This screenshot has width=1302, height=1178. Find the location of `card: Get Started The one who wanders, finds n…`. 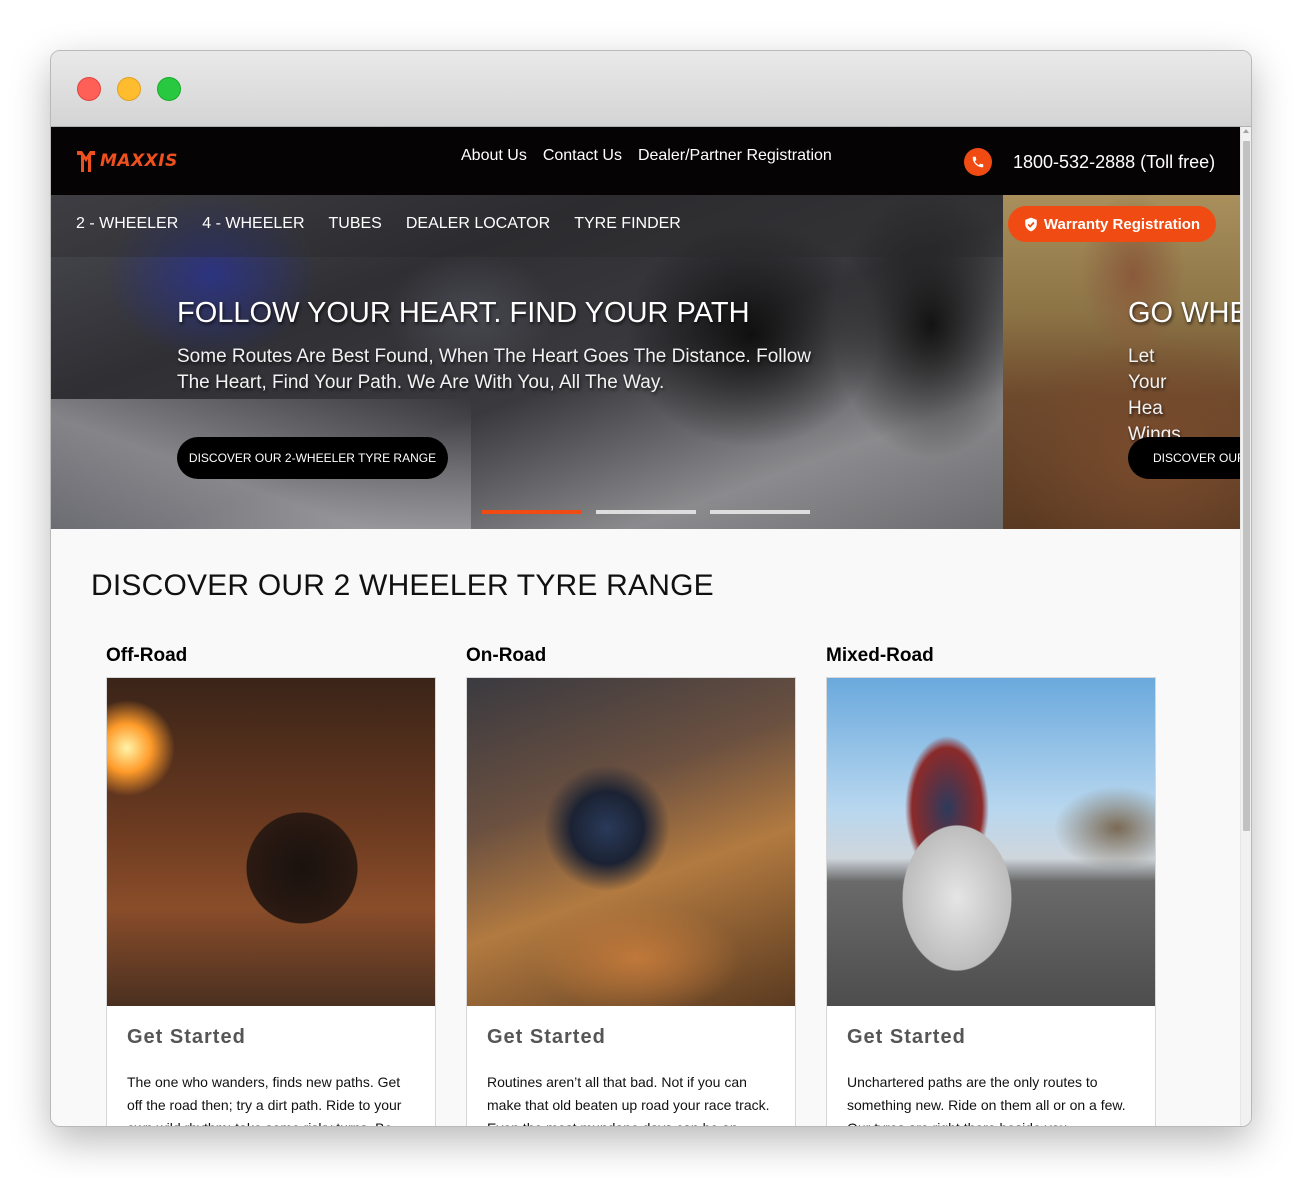

card: Get Started The one who wanders, finds n… is located at coordinates (271, 901).